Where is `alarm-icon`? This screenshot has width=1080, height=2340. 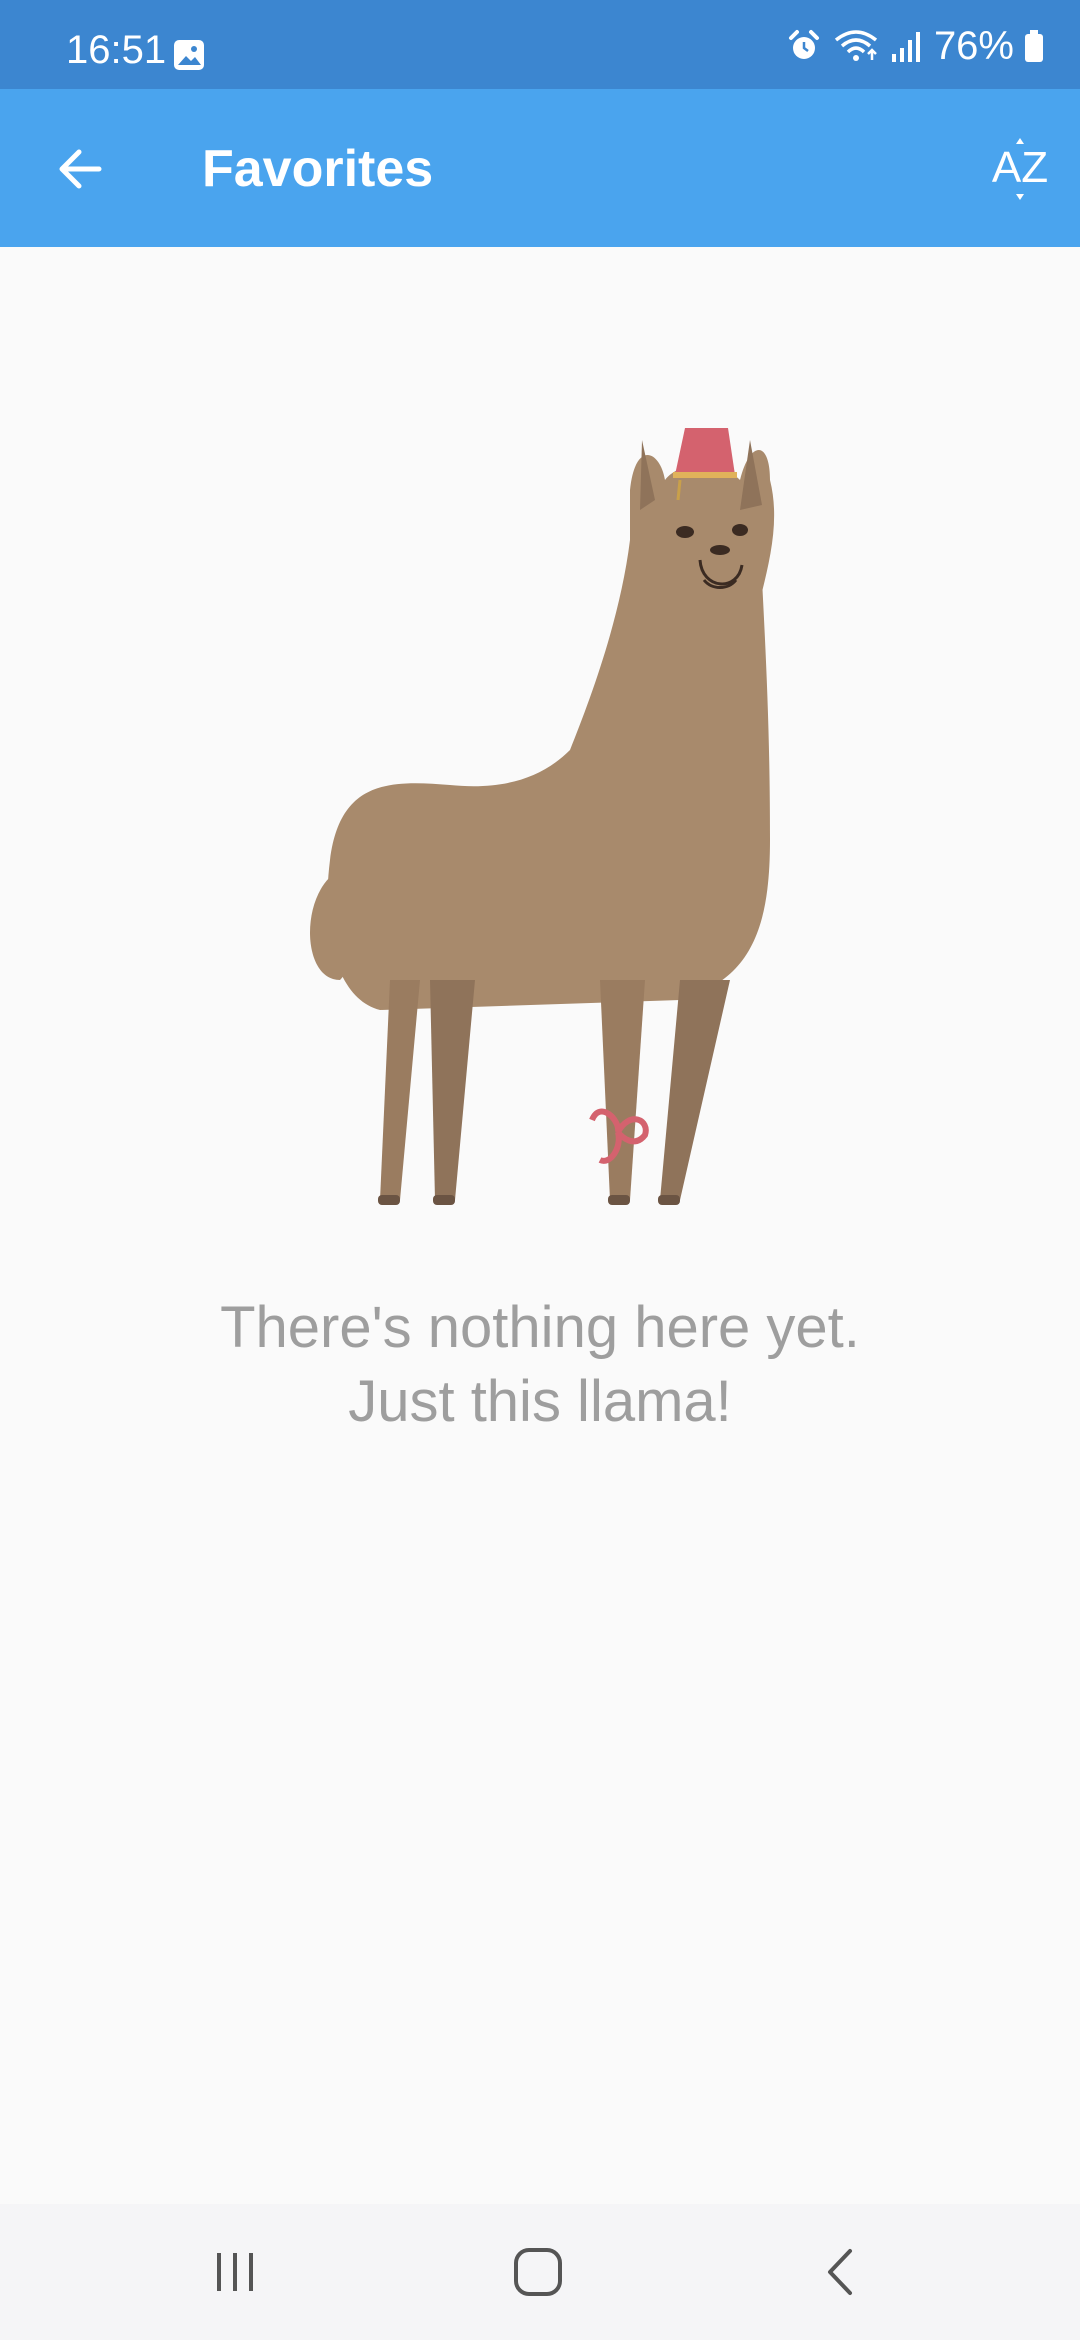 alarm-icon is located at coordinates (803, 44).